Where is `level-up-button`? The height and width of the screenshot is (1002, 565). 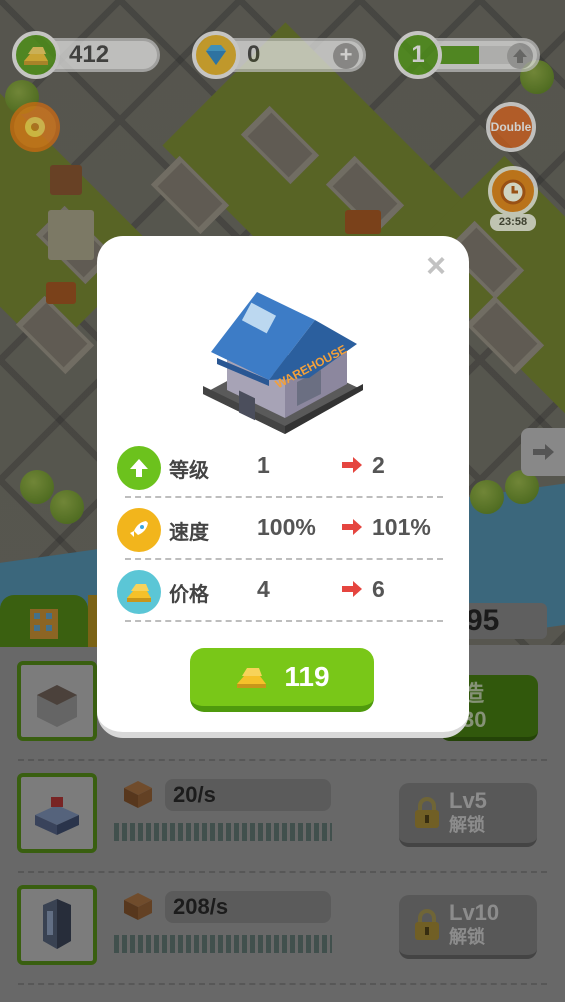
level-up-button is located at coordinates (520, 56).